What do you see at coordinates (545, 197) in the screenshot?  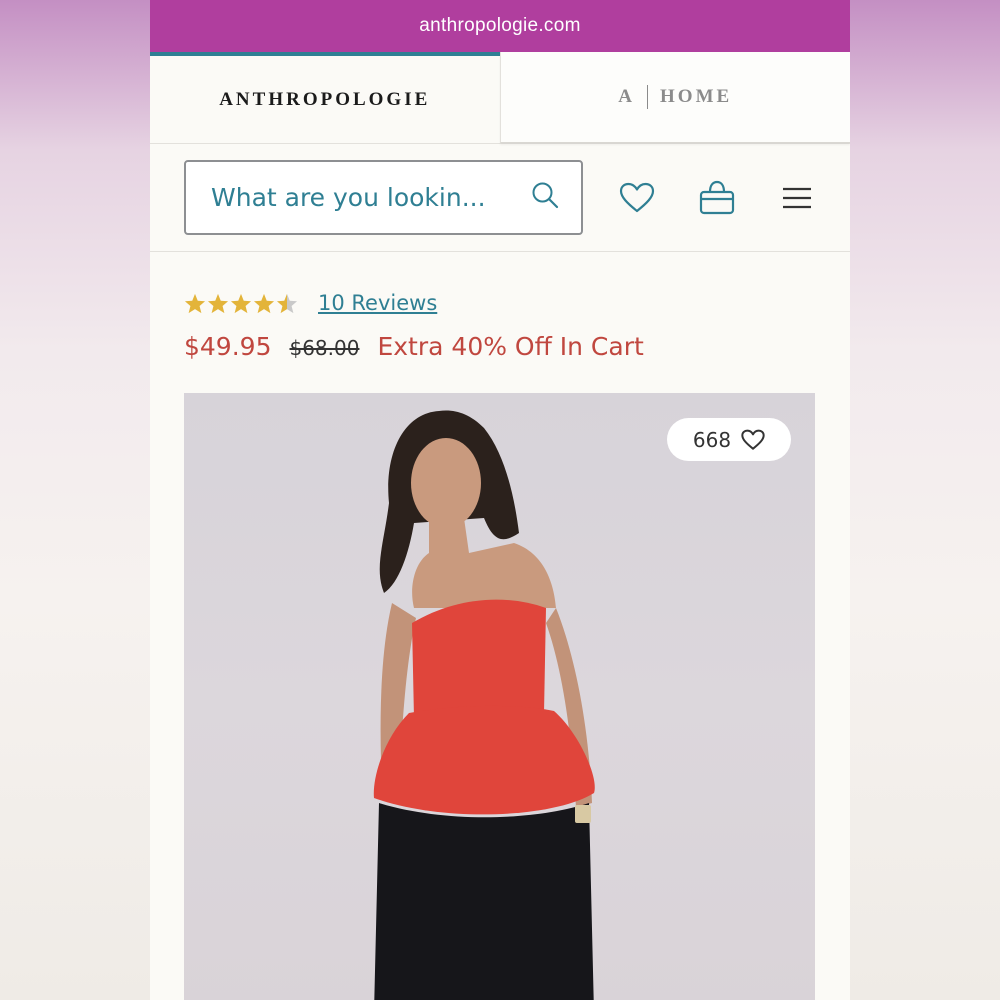 I see `search-icon` at bounding box center [545, 197].